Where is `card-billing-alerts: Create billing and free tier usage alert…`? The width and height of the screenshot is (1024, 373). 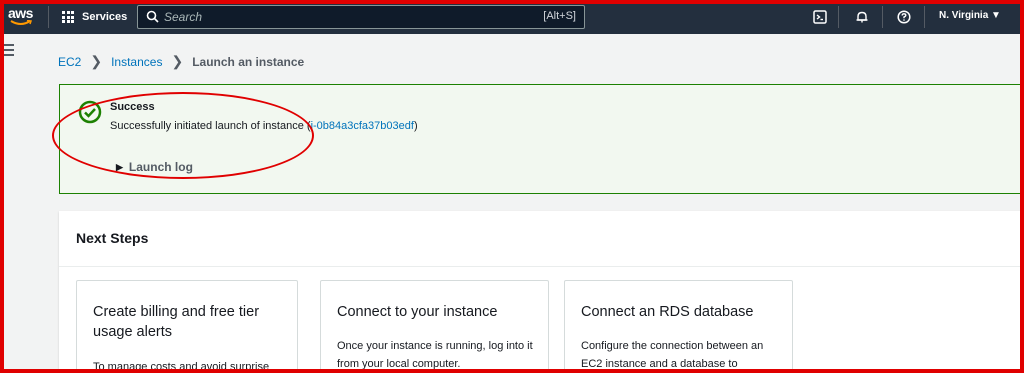 card-billing-alerts: Create billing and free tier usage alert… is located at coordinates (187, 326).